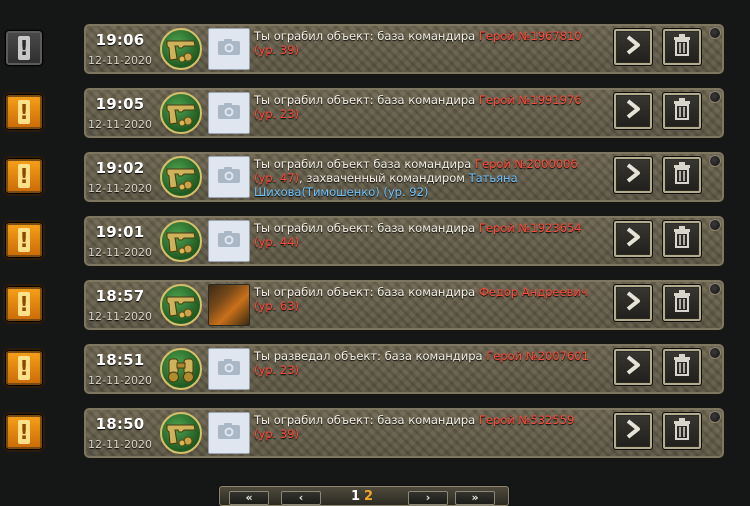 This screenshot has width=750, height=506. What do you see at coordinates (120, 104) in the screenshot?
I see `notification-time: 19:05` at bounding box center [120, 104].